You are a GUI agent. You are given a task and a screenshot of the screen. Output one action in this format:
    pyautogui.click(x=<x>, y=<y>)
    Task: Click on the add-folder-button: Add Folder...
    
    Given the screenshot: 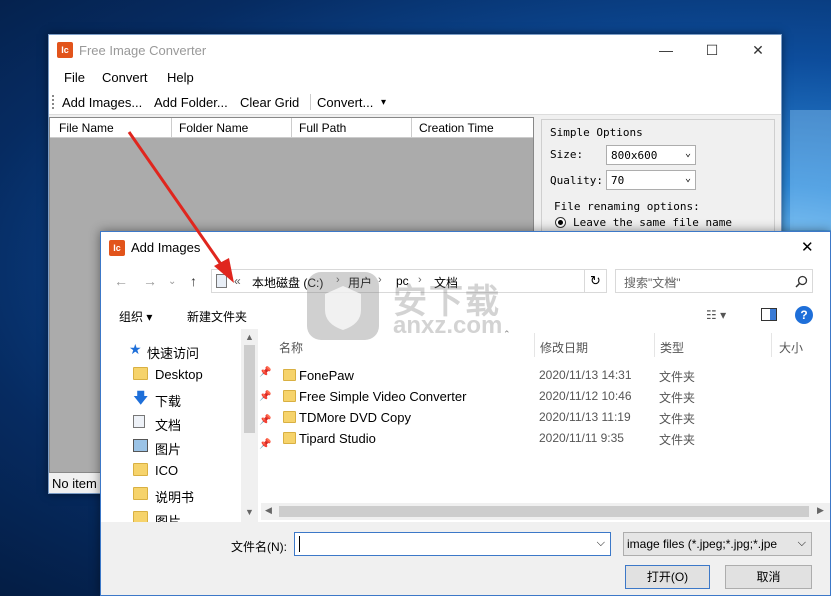 What is the action you would take?
    pyautogui.click(x=191, y=102)
    